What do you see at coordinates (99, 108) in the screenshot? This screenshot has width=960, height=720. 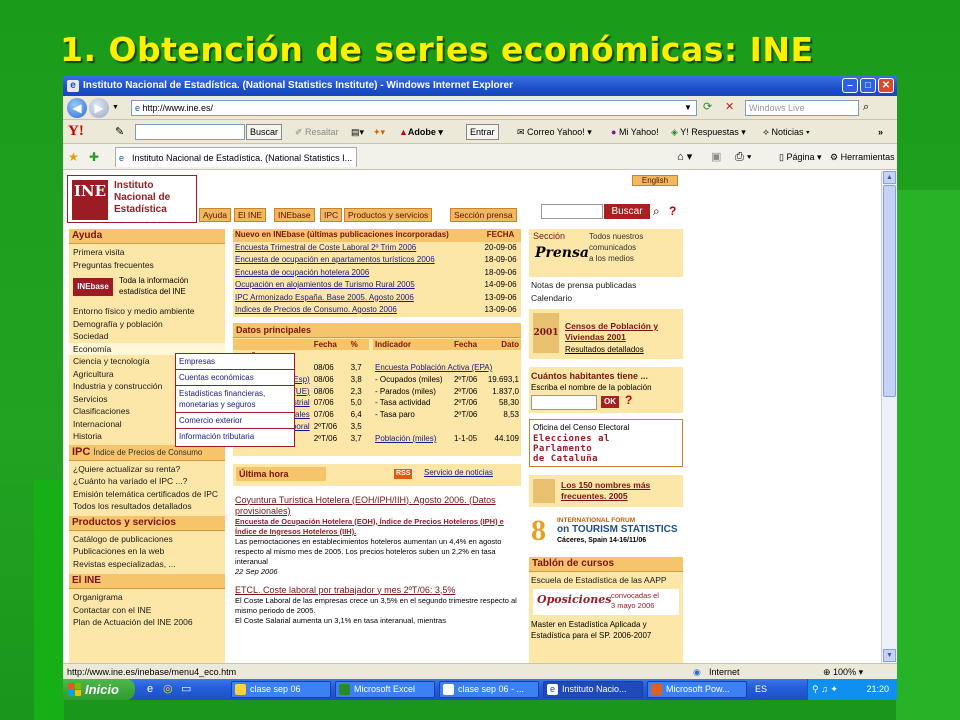 I see `forward-button: ▶` at bounding box center [99, 108].